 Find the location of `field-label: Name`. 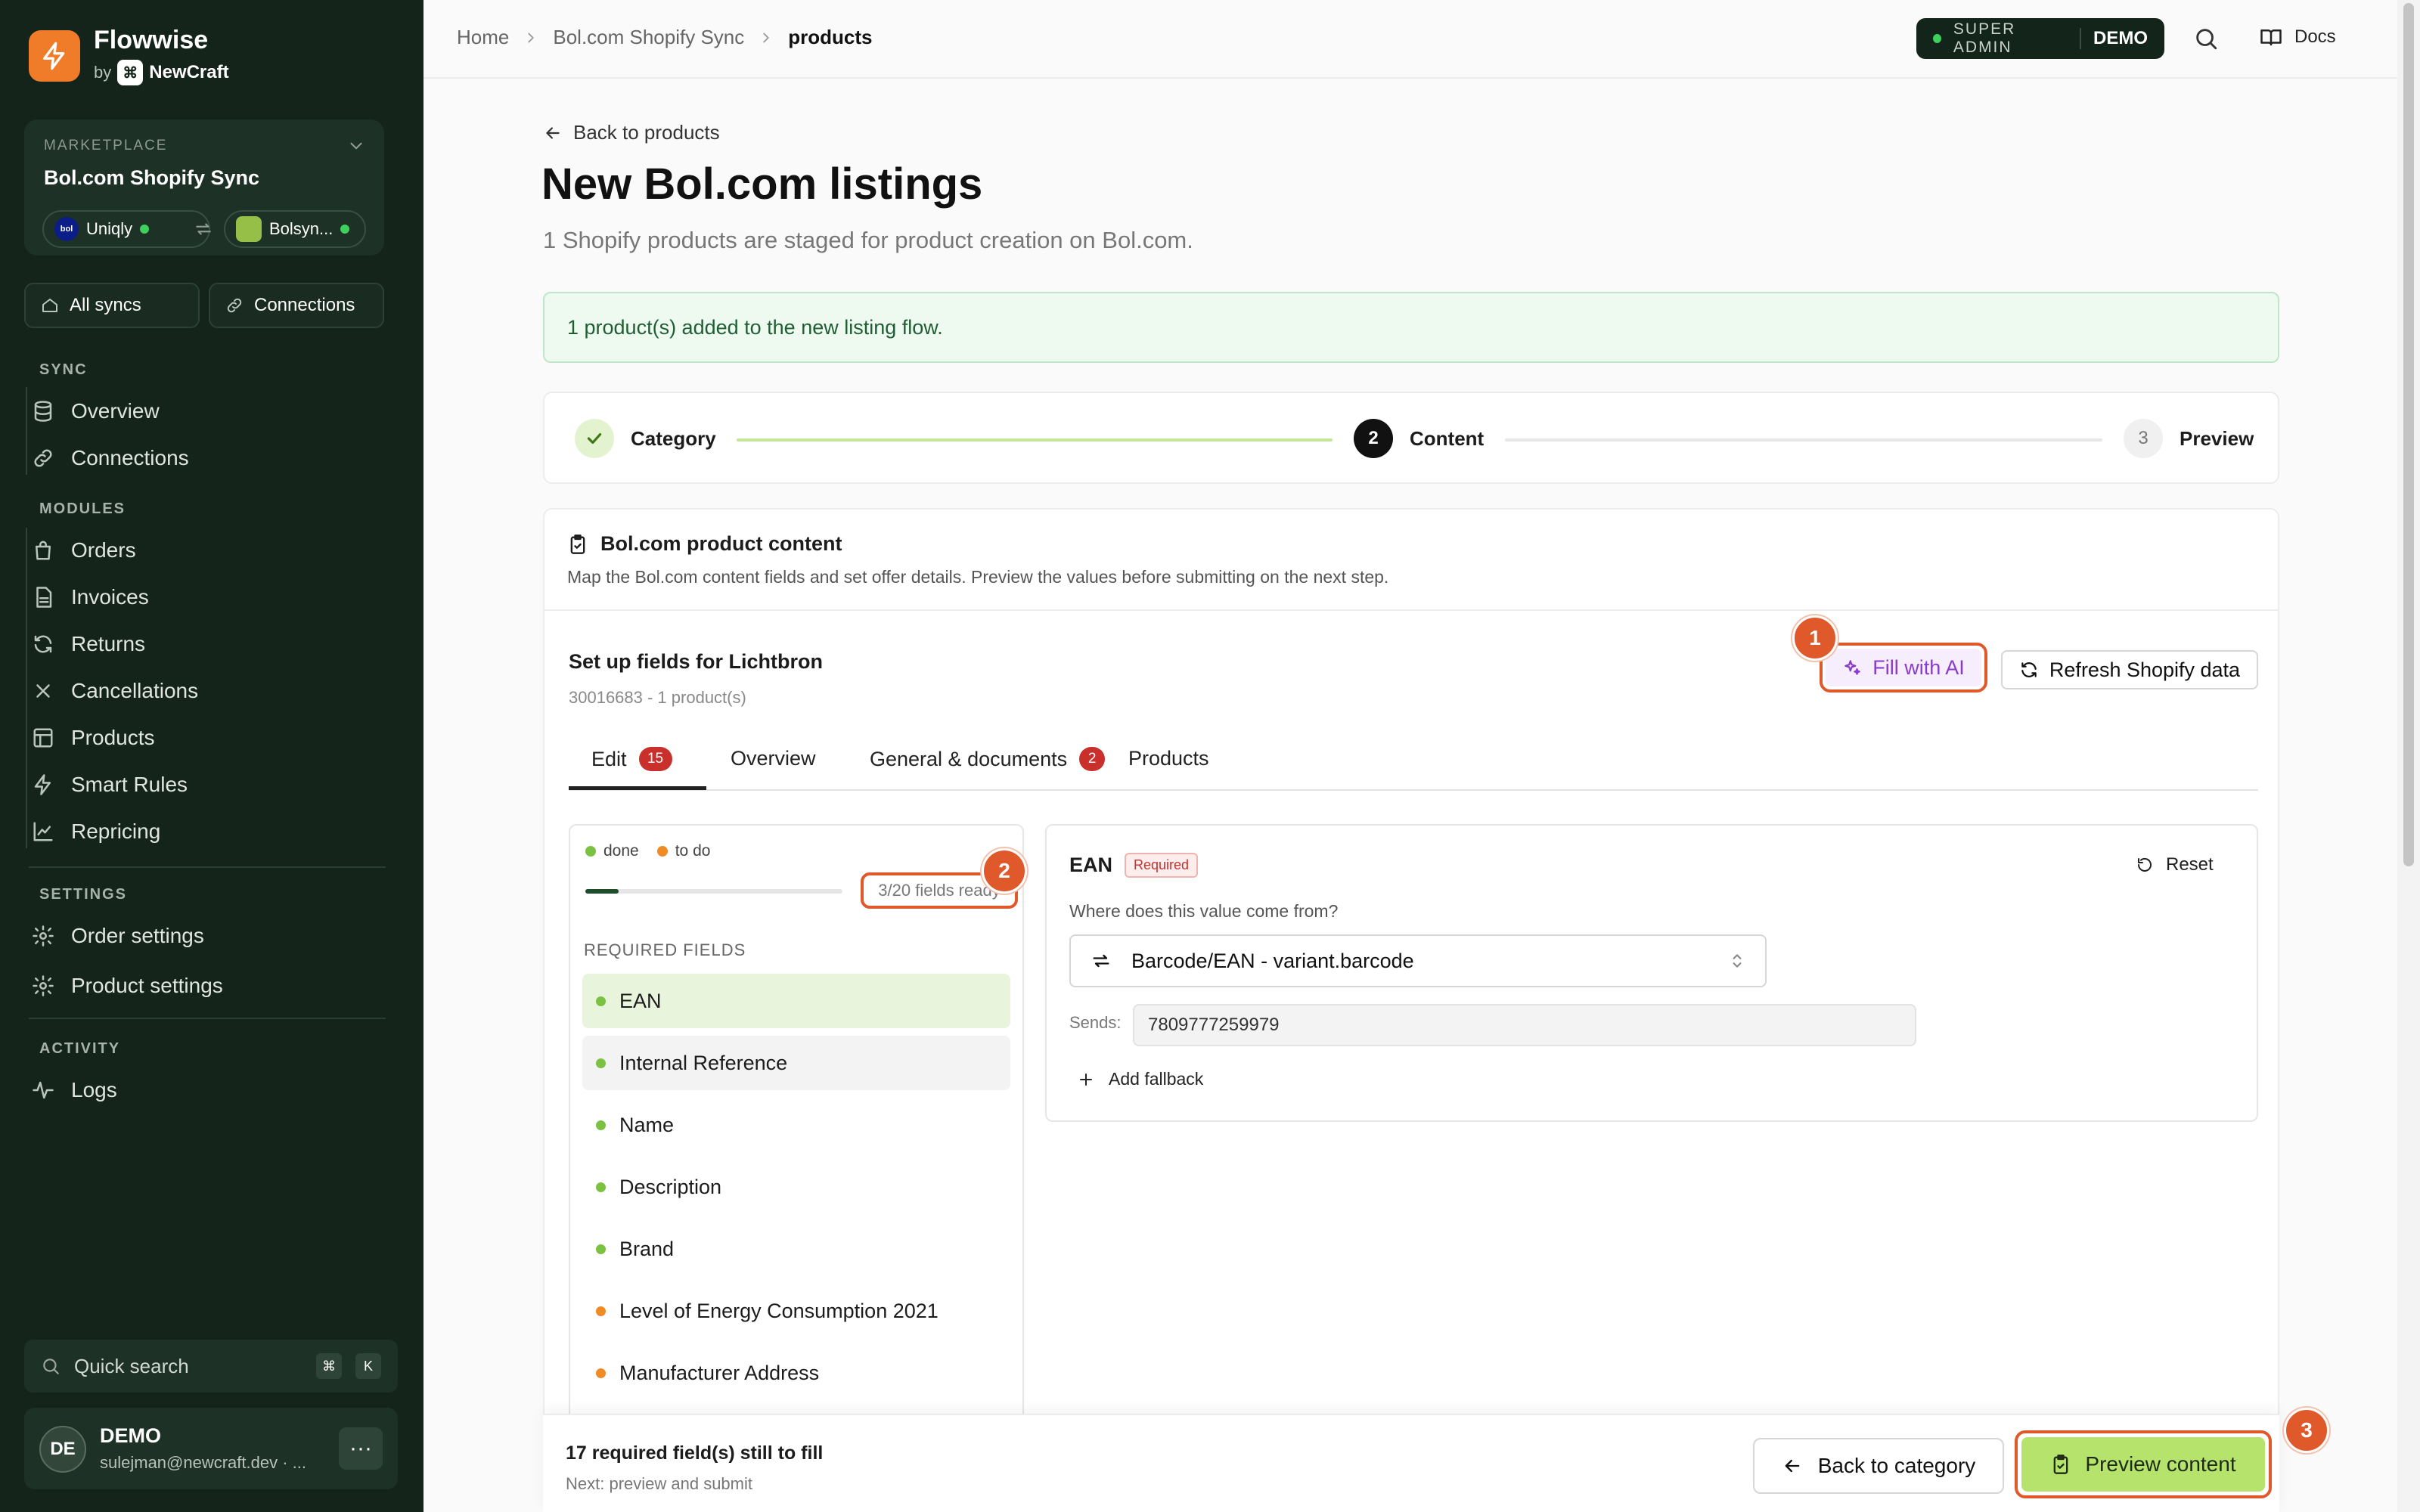

field-label: Name is located at coordinates (647, 1124).